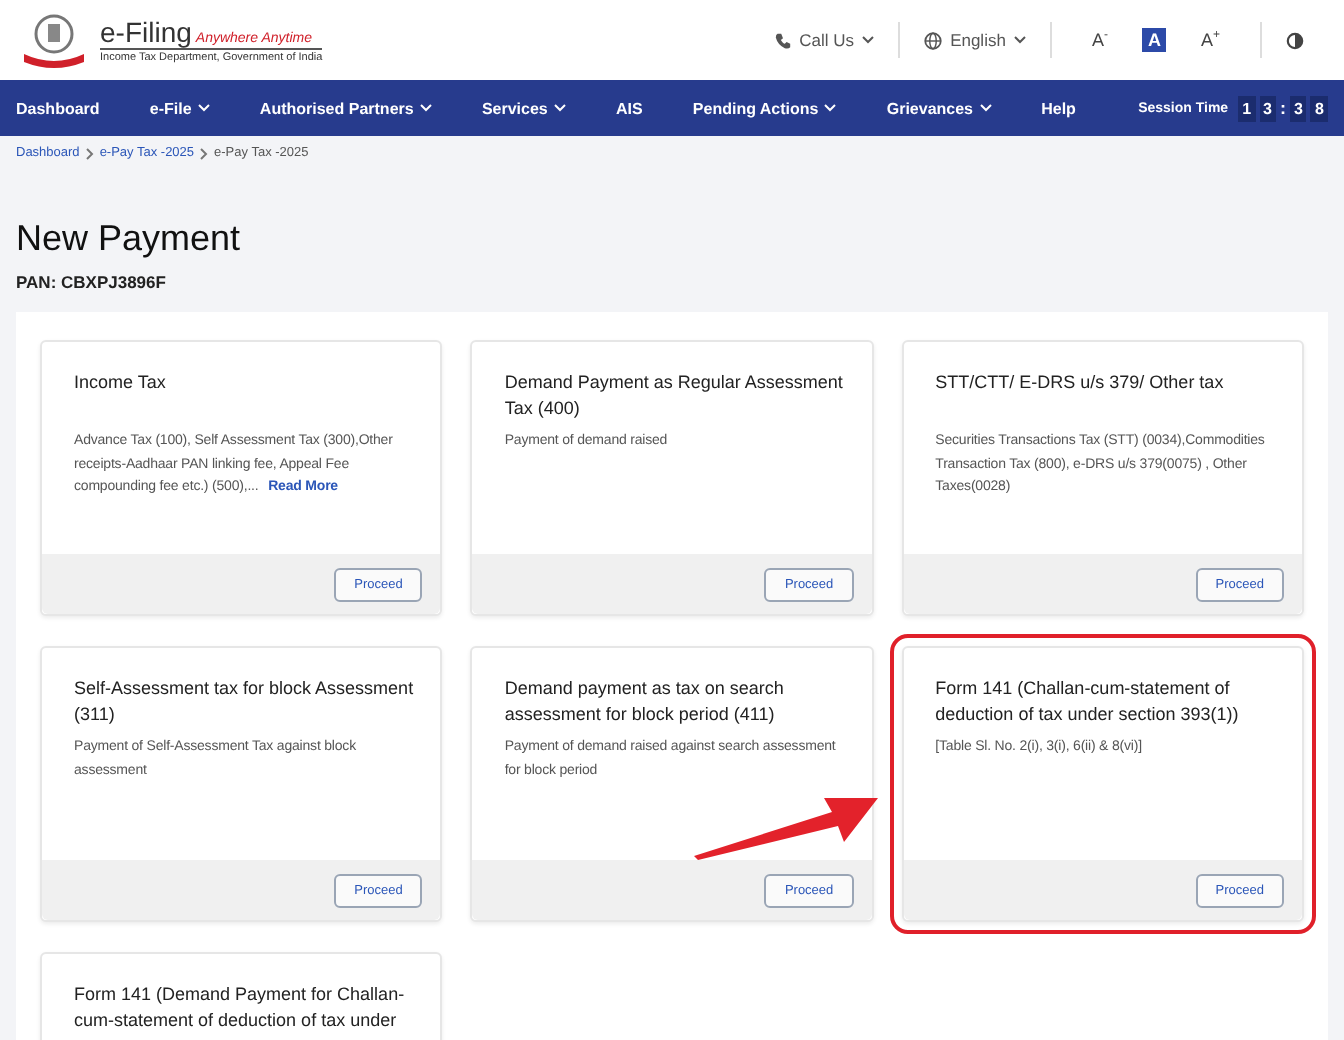  What do you see at coordinates (674, 396) in the screenshot?
I see `card-title: Demand Payment as Regular Assessment Tax (400)` at bounding box center [674, 396].